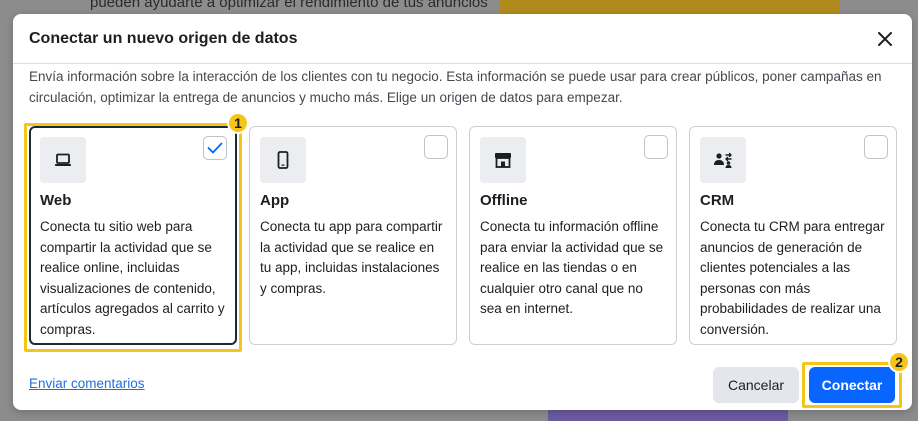 This screenshot has height=421, width=918. I want to click on store-icon, so click(503, 160).